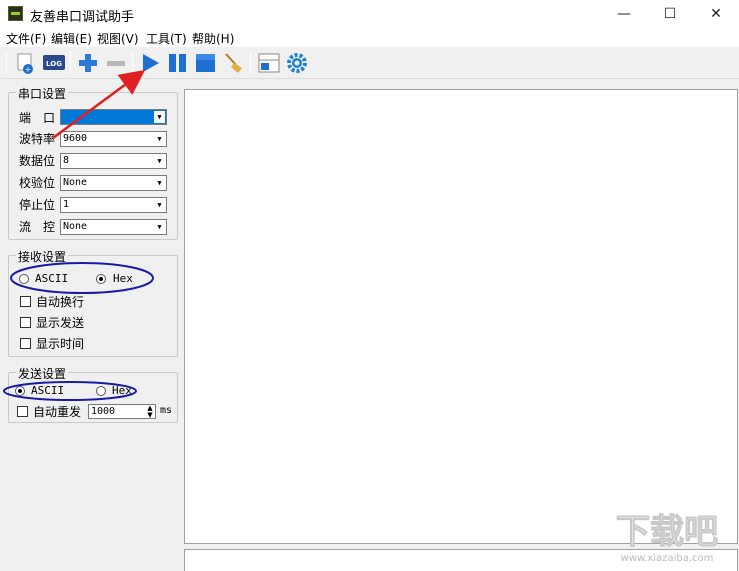 The height and width of the screenshot is (571, 739). I want to click on send-settings-group: 发送设置 ASCII Hex 自动重发 1000 ▲ ▼ ms, so click(93, 394).